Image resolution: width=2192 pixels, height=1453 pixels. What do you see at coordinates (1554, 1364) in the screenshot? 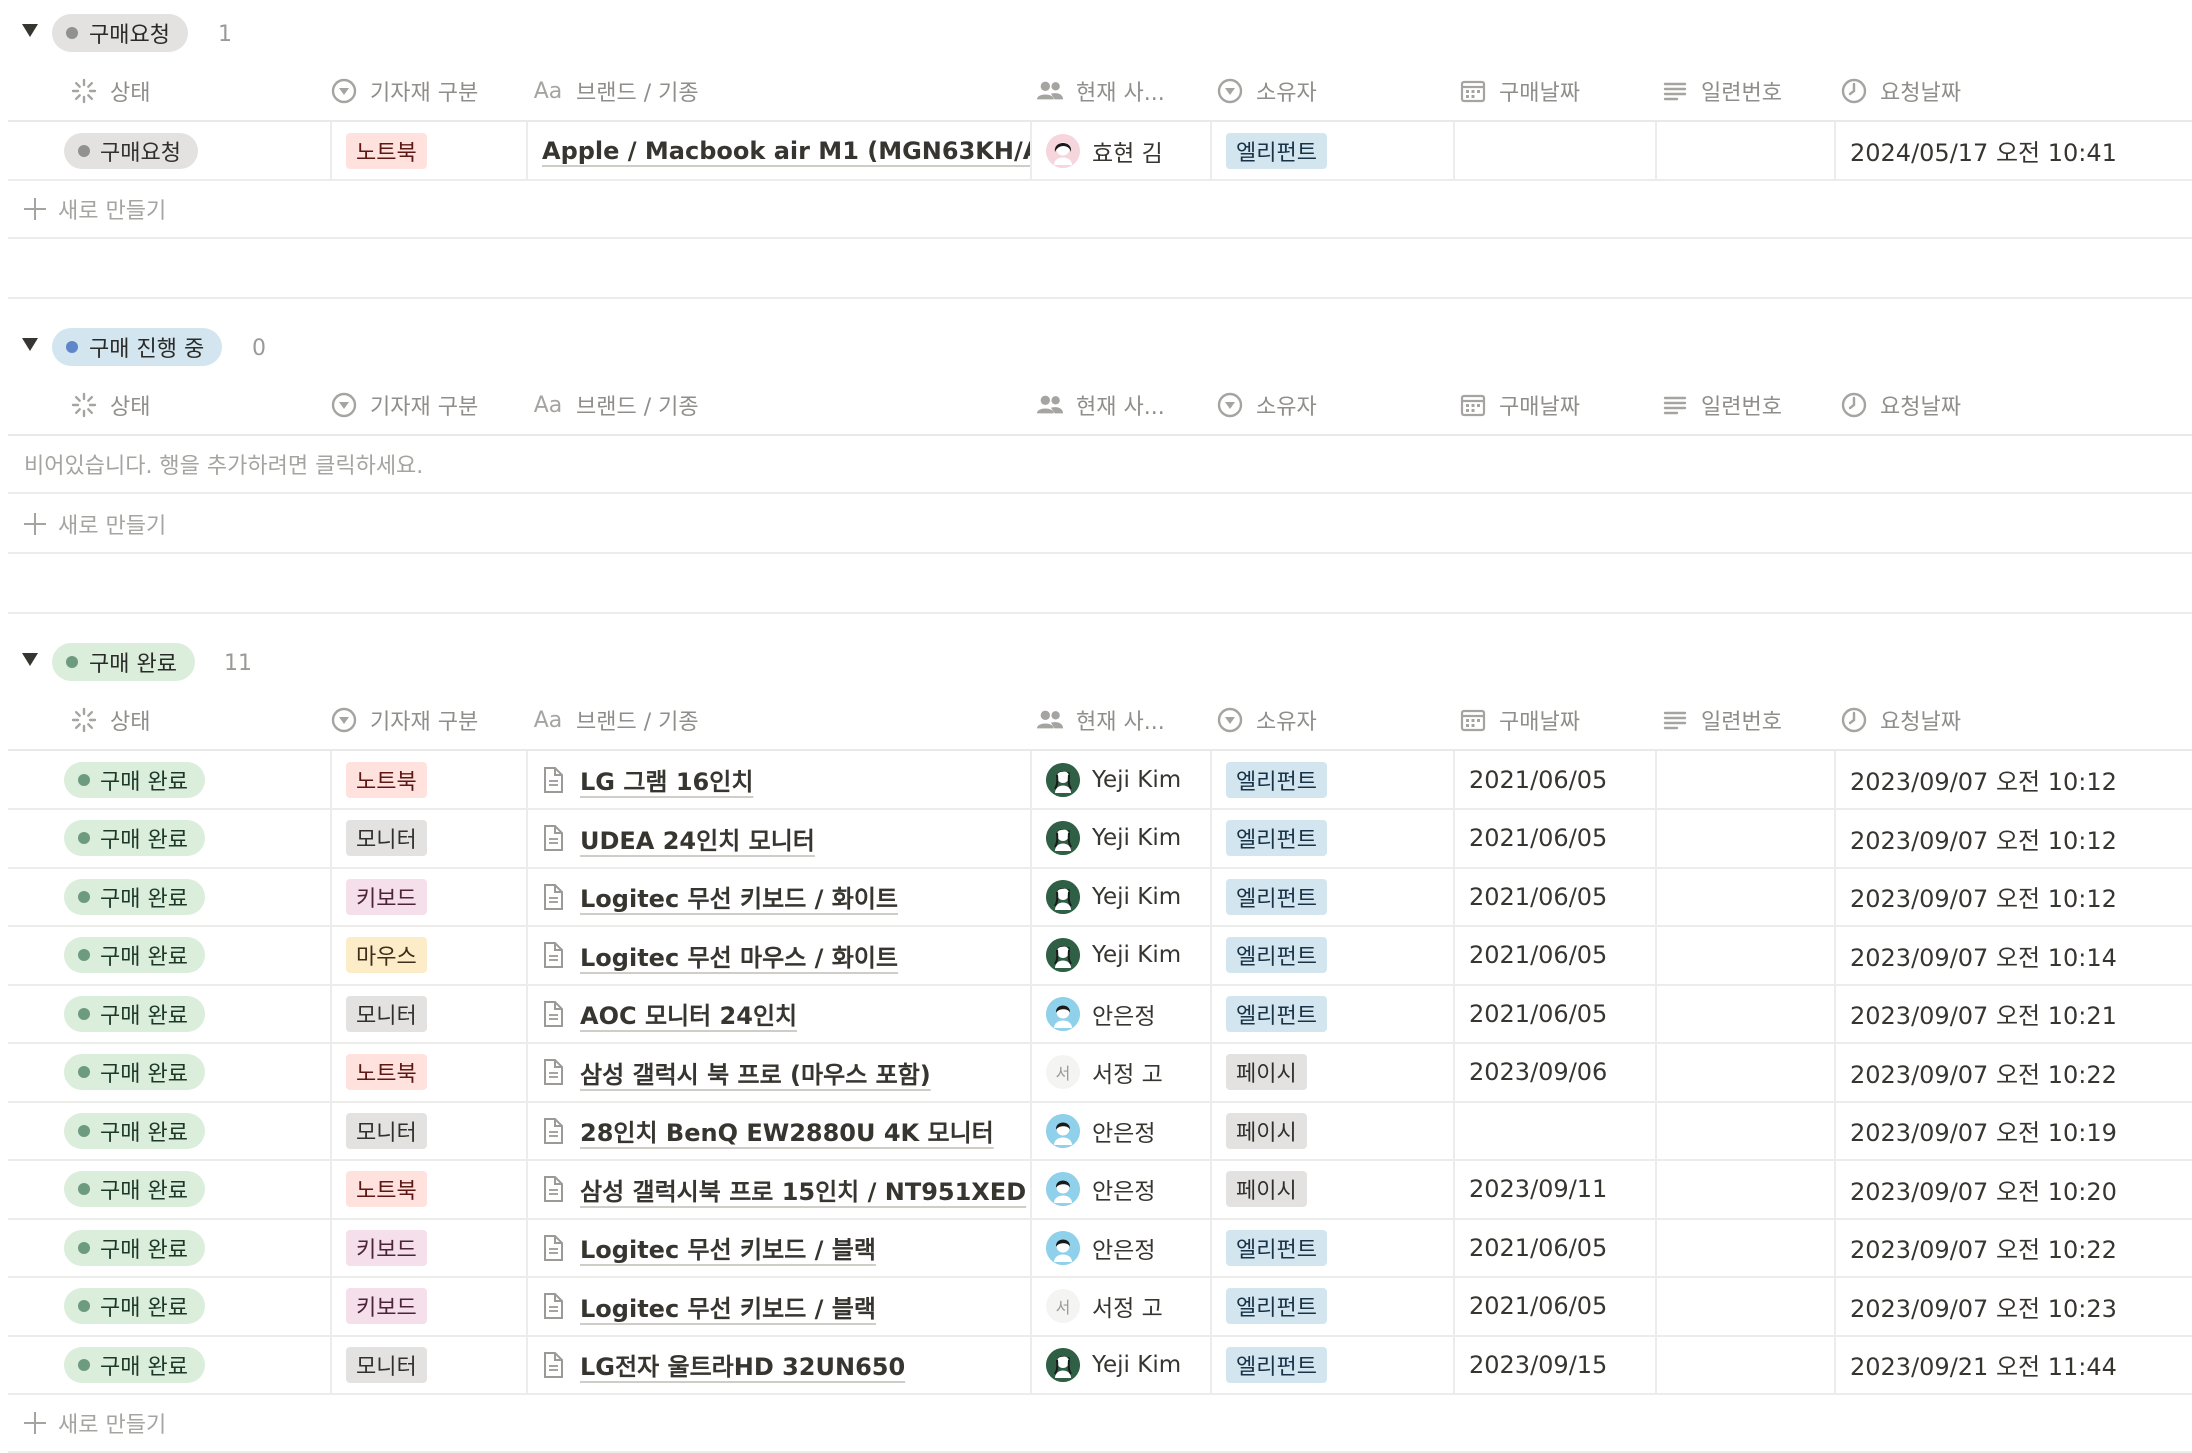
I see `purchase-date-cell: 2023/09/15` at bounding box center [1554, 1364].